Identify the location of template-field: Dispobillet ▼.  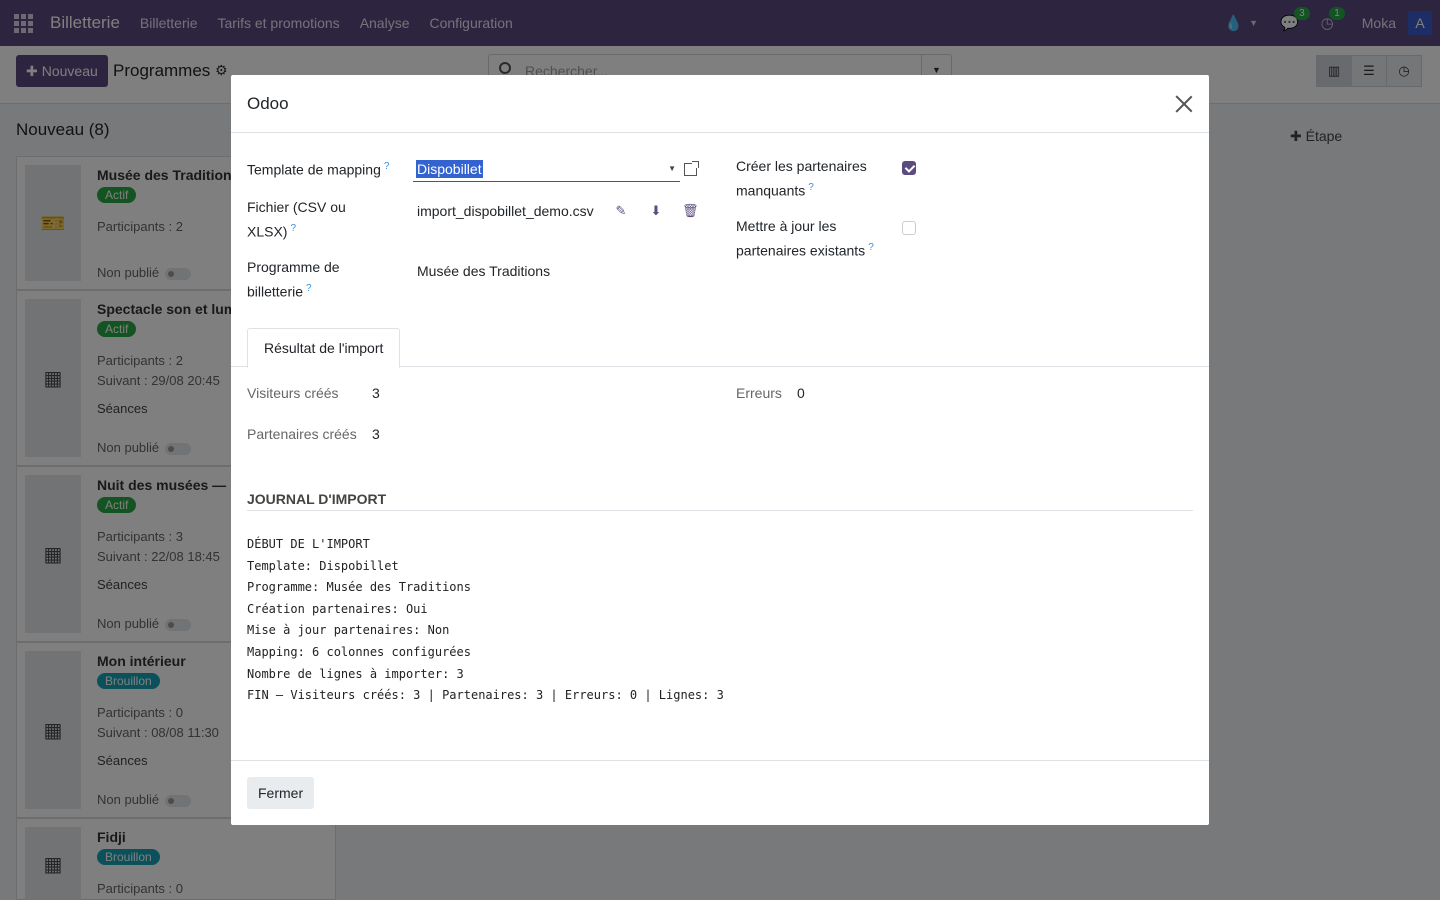
(546, 170).